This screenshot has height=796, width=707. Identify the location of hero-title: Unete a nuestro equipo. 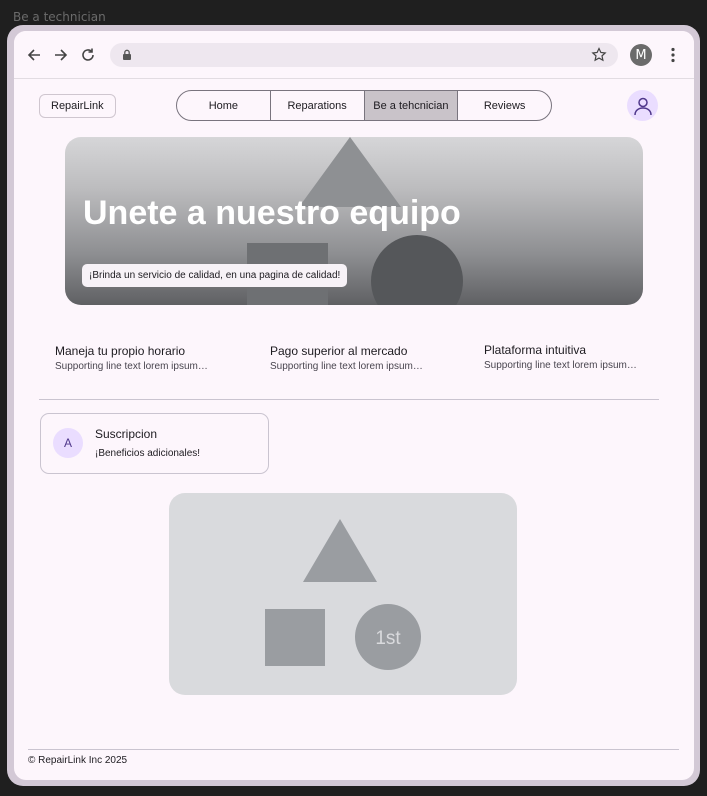
(272, 213).